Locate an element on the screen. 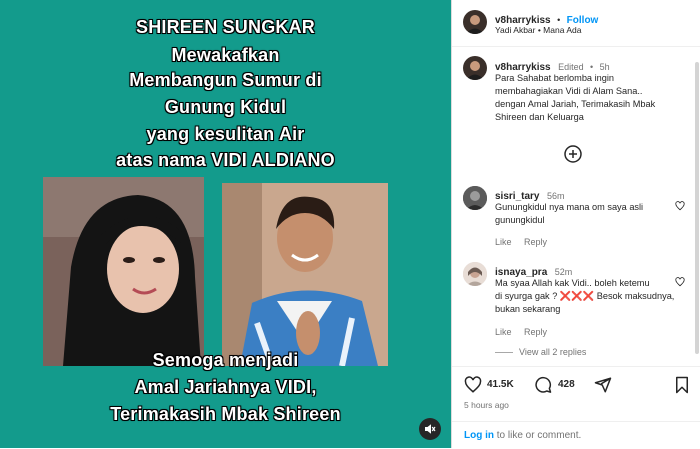  scrollbar-thumb is located at coordinates (697, 208).